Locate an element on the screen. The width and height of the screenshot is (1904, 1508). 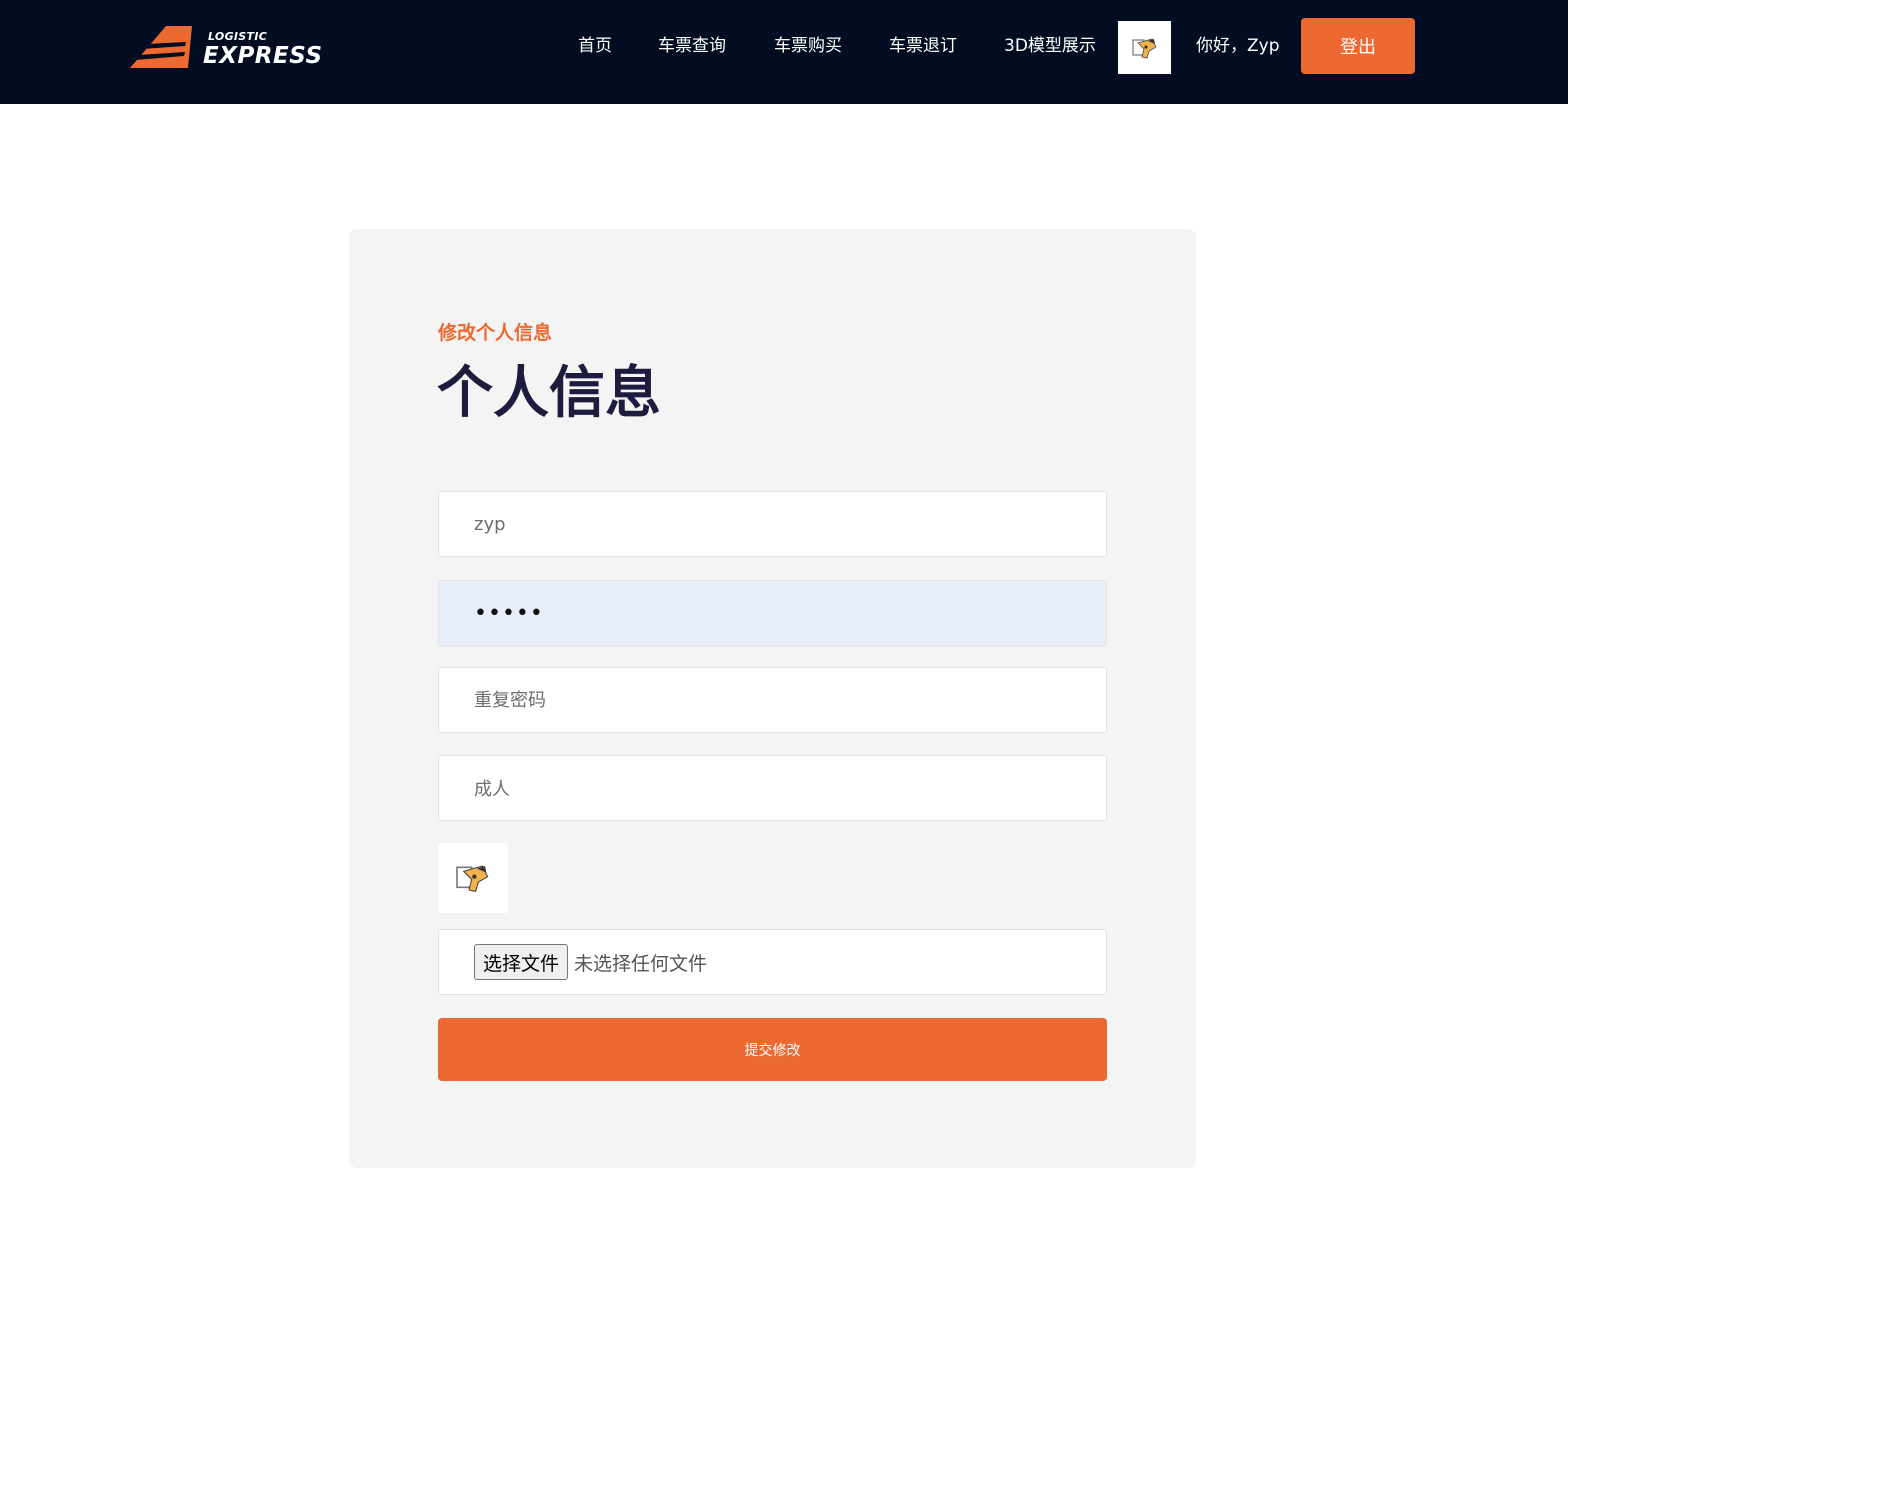
nav-ticket-refund: 车票退订 is located at coordinates (923, 46).